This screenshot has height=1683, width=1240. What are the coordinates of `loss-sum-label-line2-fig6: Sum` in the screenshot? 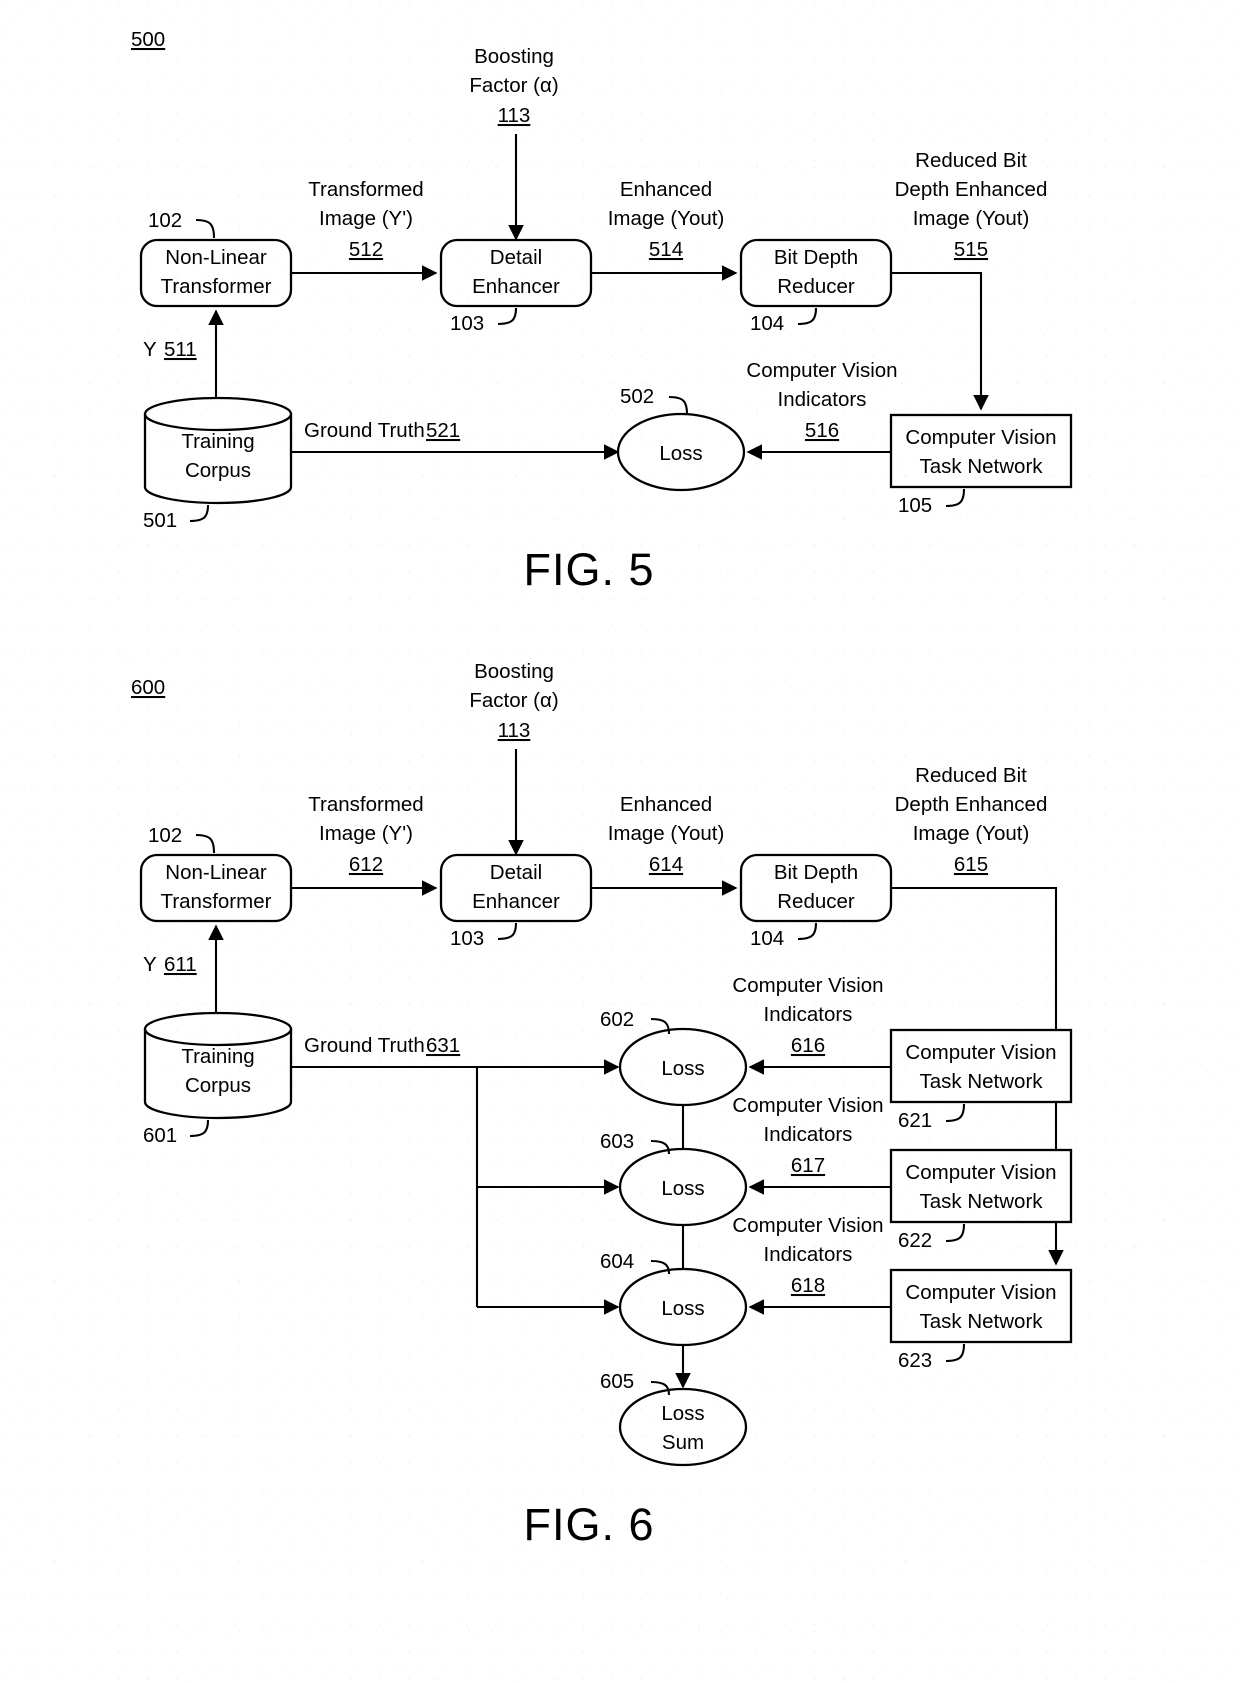 It's located at (683, 1442).